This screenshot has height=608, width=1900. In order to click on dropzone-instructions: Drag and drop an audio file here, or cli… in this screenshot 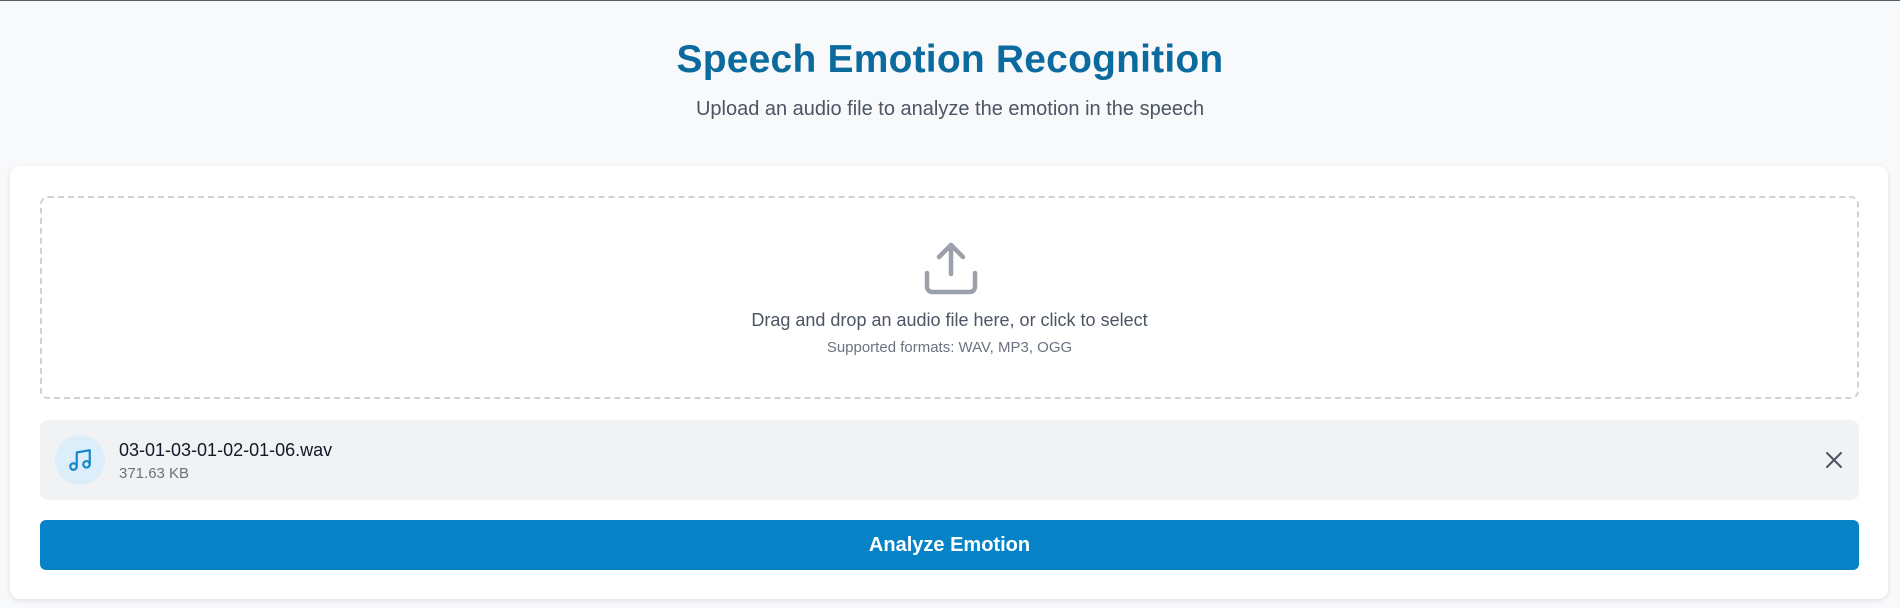, I will do `click(949, 320)`.